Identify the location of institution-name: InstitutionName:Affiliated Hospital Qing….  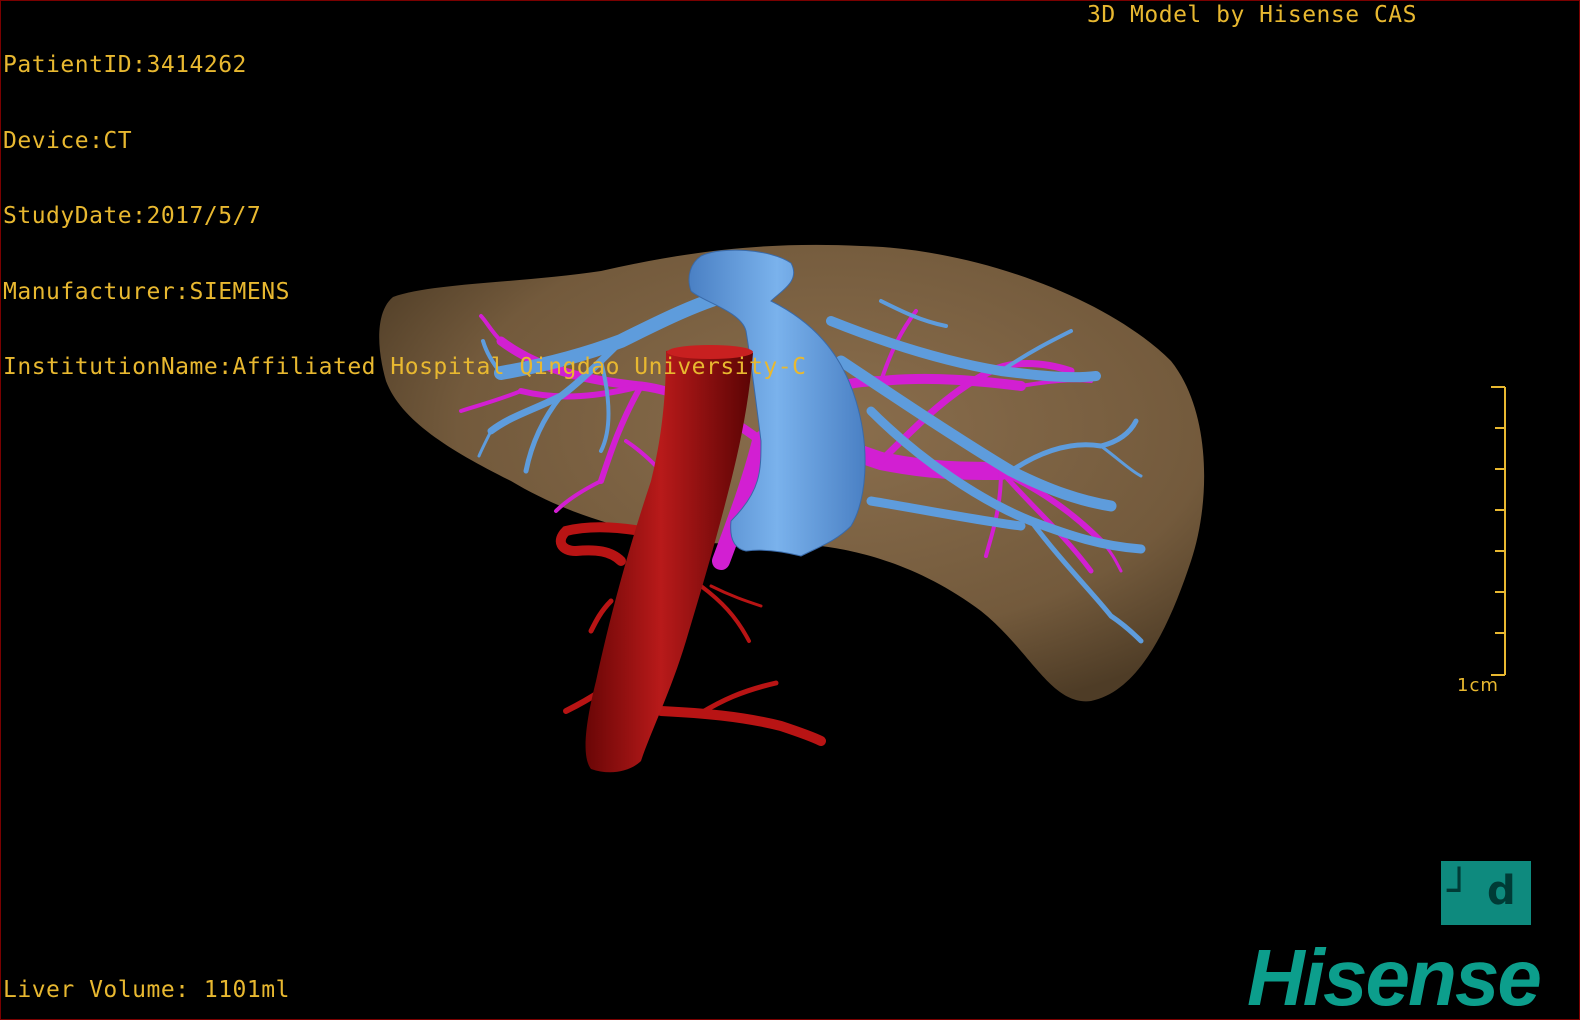
(405, 367).